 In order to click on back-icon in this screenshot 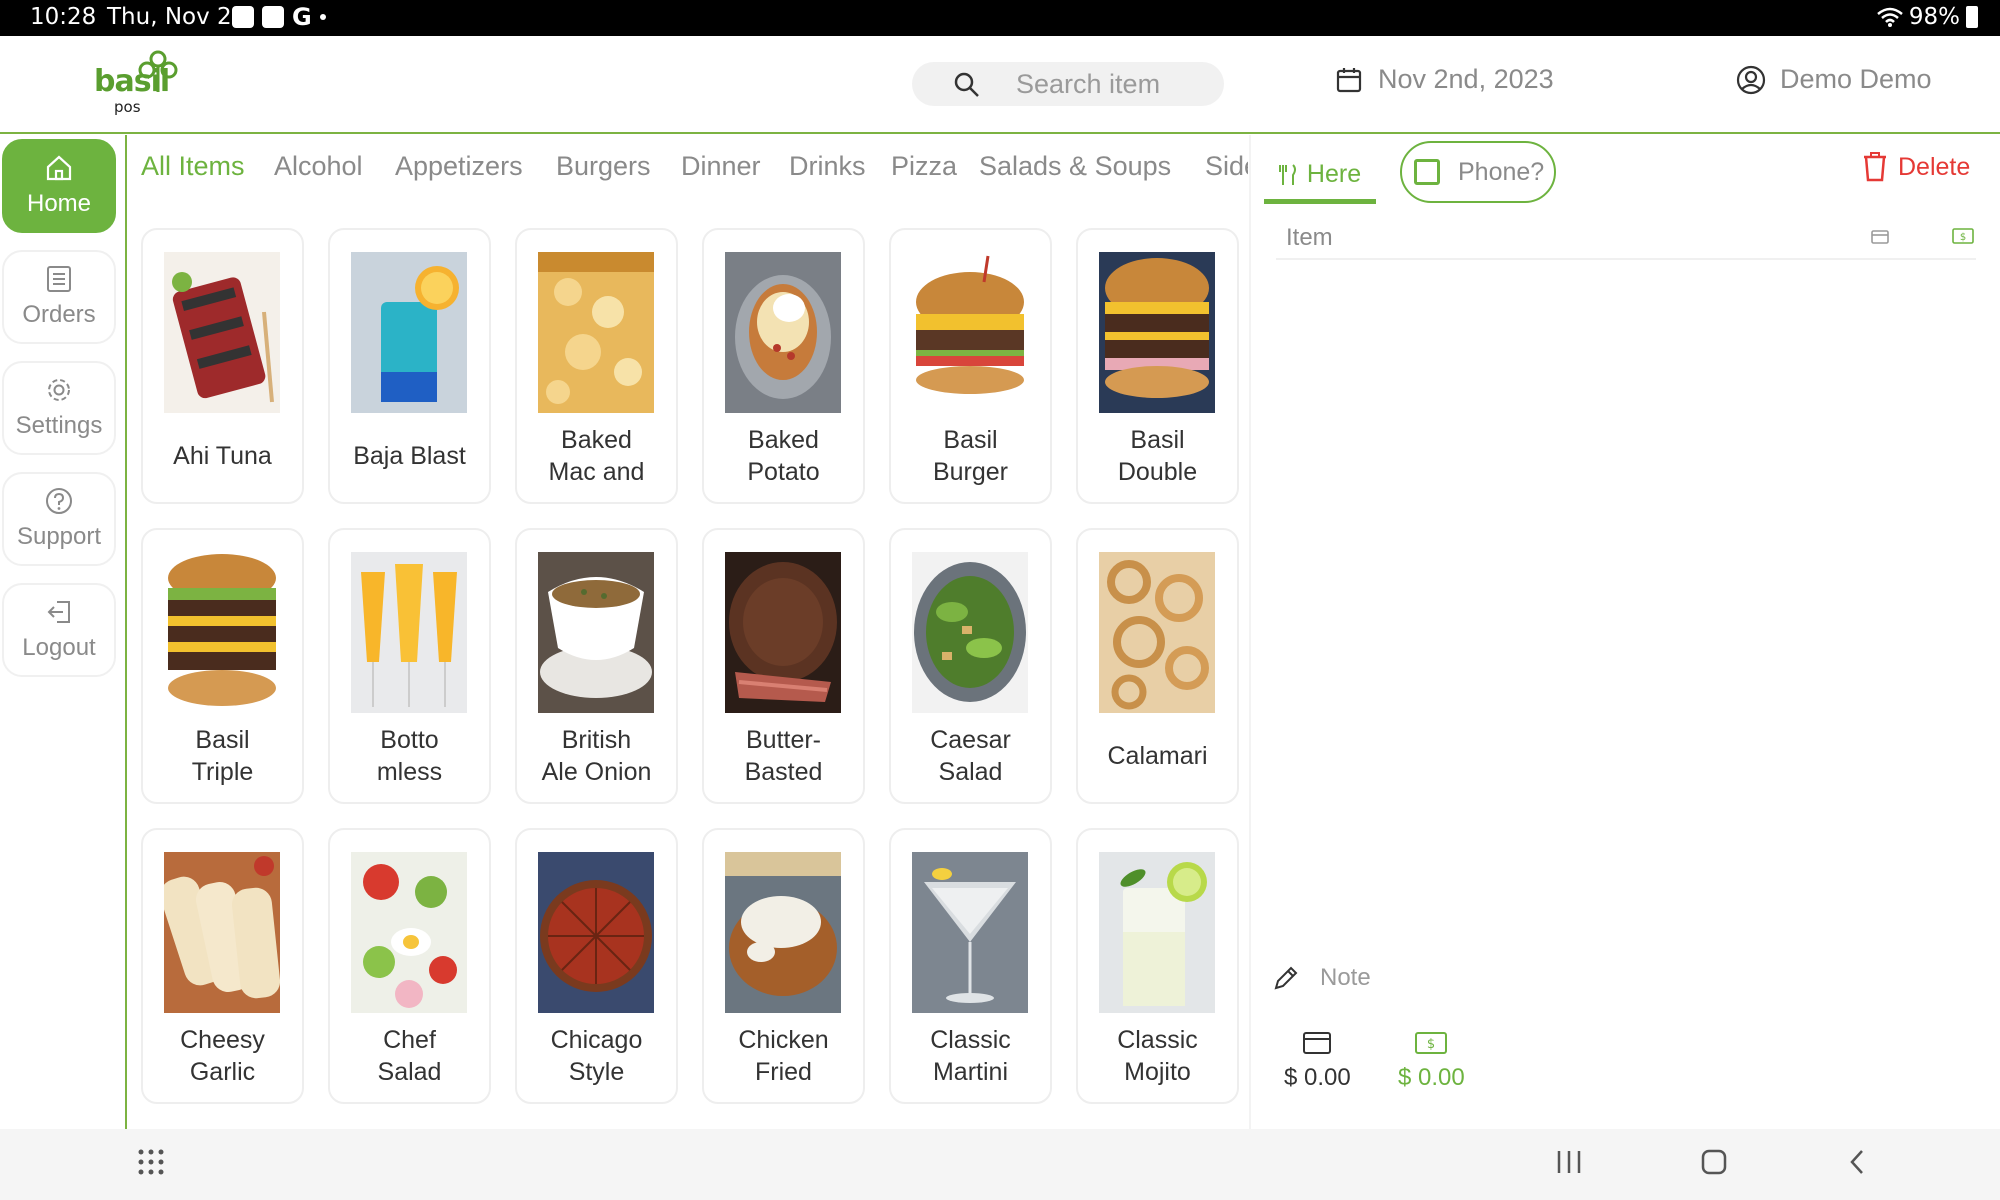, I will do `click(1857, 1162)`.